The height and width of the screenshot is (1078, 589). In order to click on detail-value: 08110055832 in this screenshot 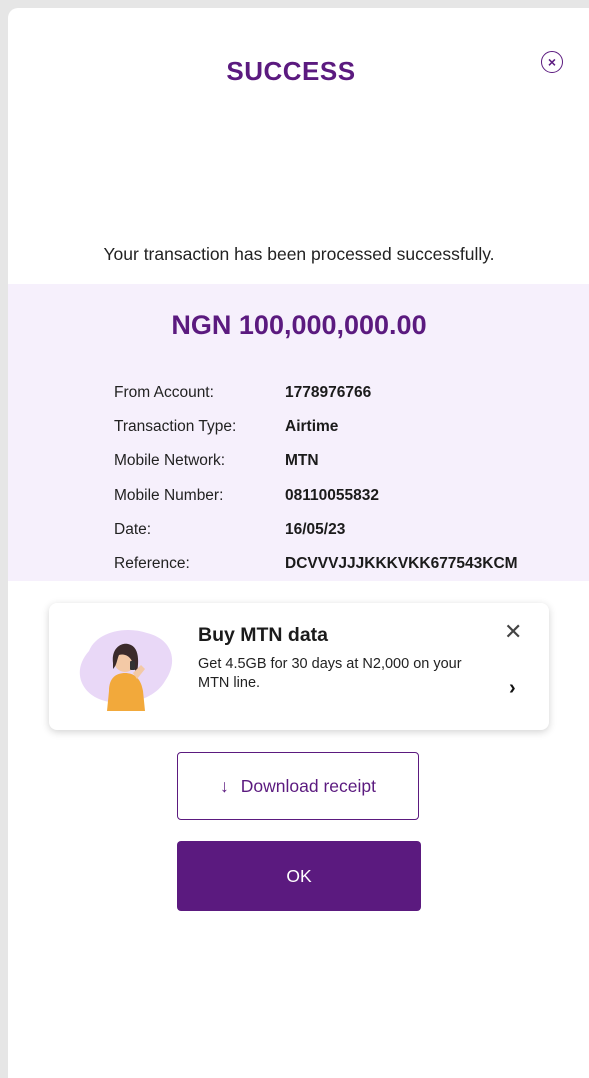, I will do `click(332, 495)`.